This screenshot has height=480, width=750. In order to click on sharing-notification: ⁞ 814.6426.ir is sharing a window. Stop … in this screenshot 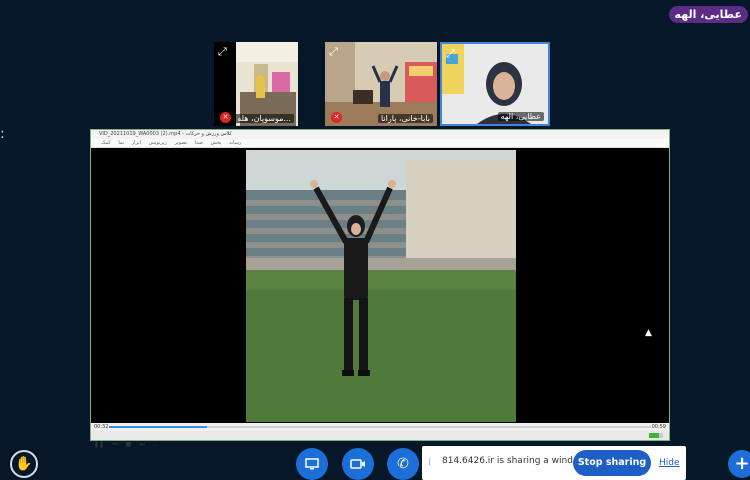, I will do `click(554, 463)`.